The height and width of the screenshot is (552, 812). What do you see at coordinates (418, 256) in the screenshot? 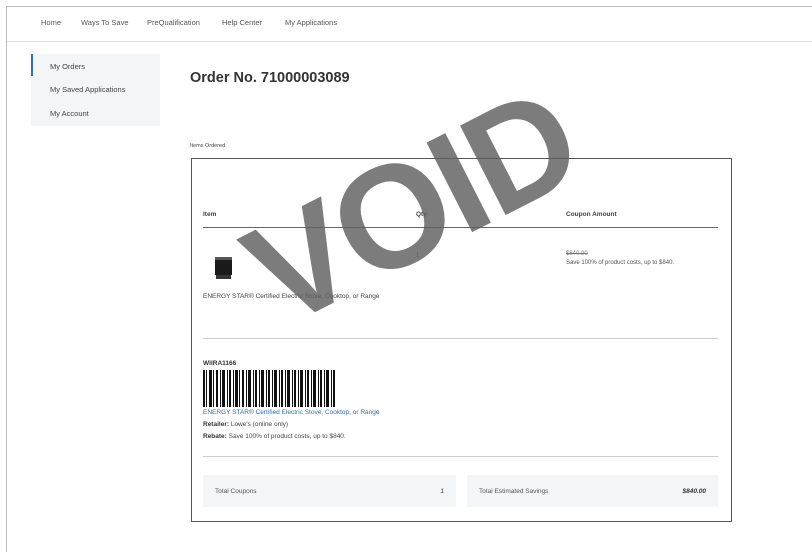
I see `item-quantity: 1` at bounding box center [418, 256].